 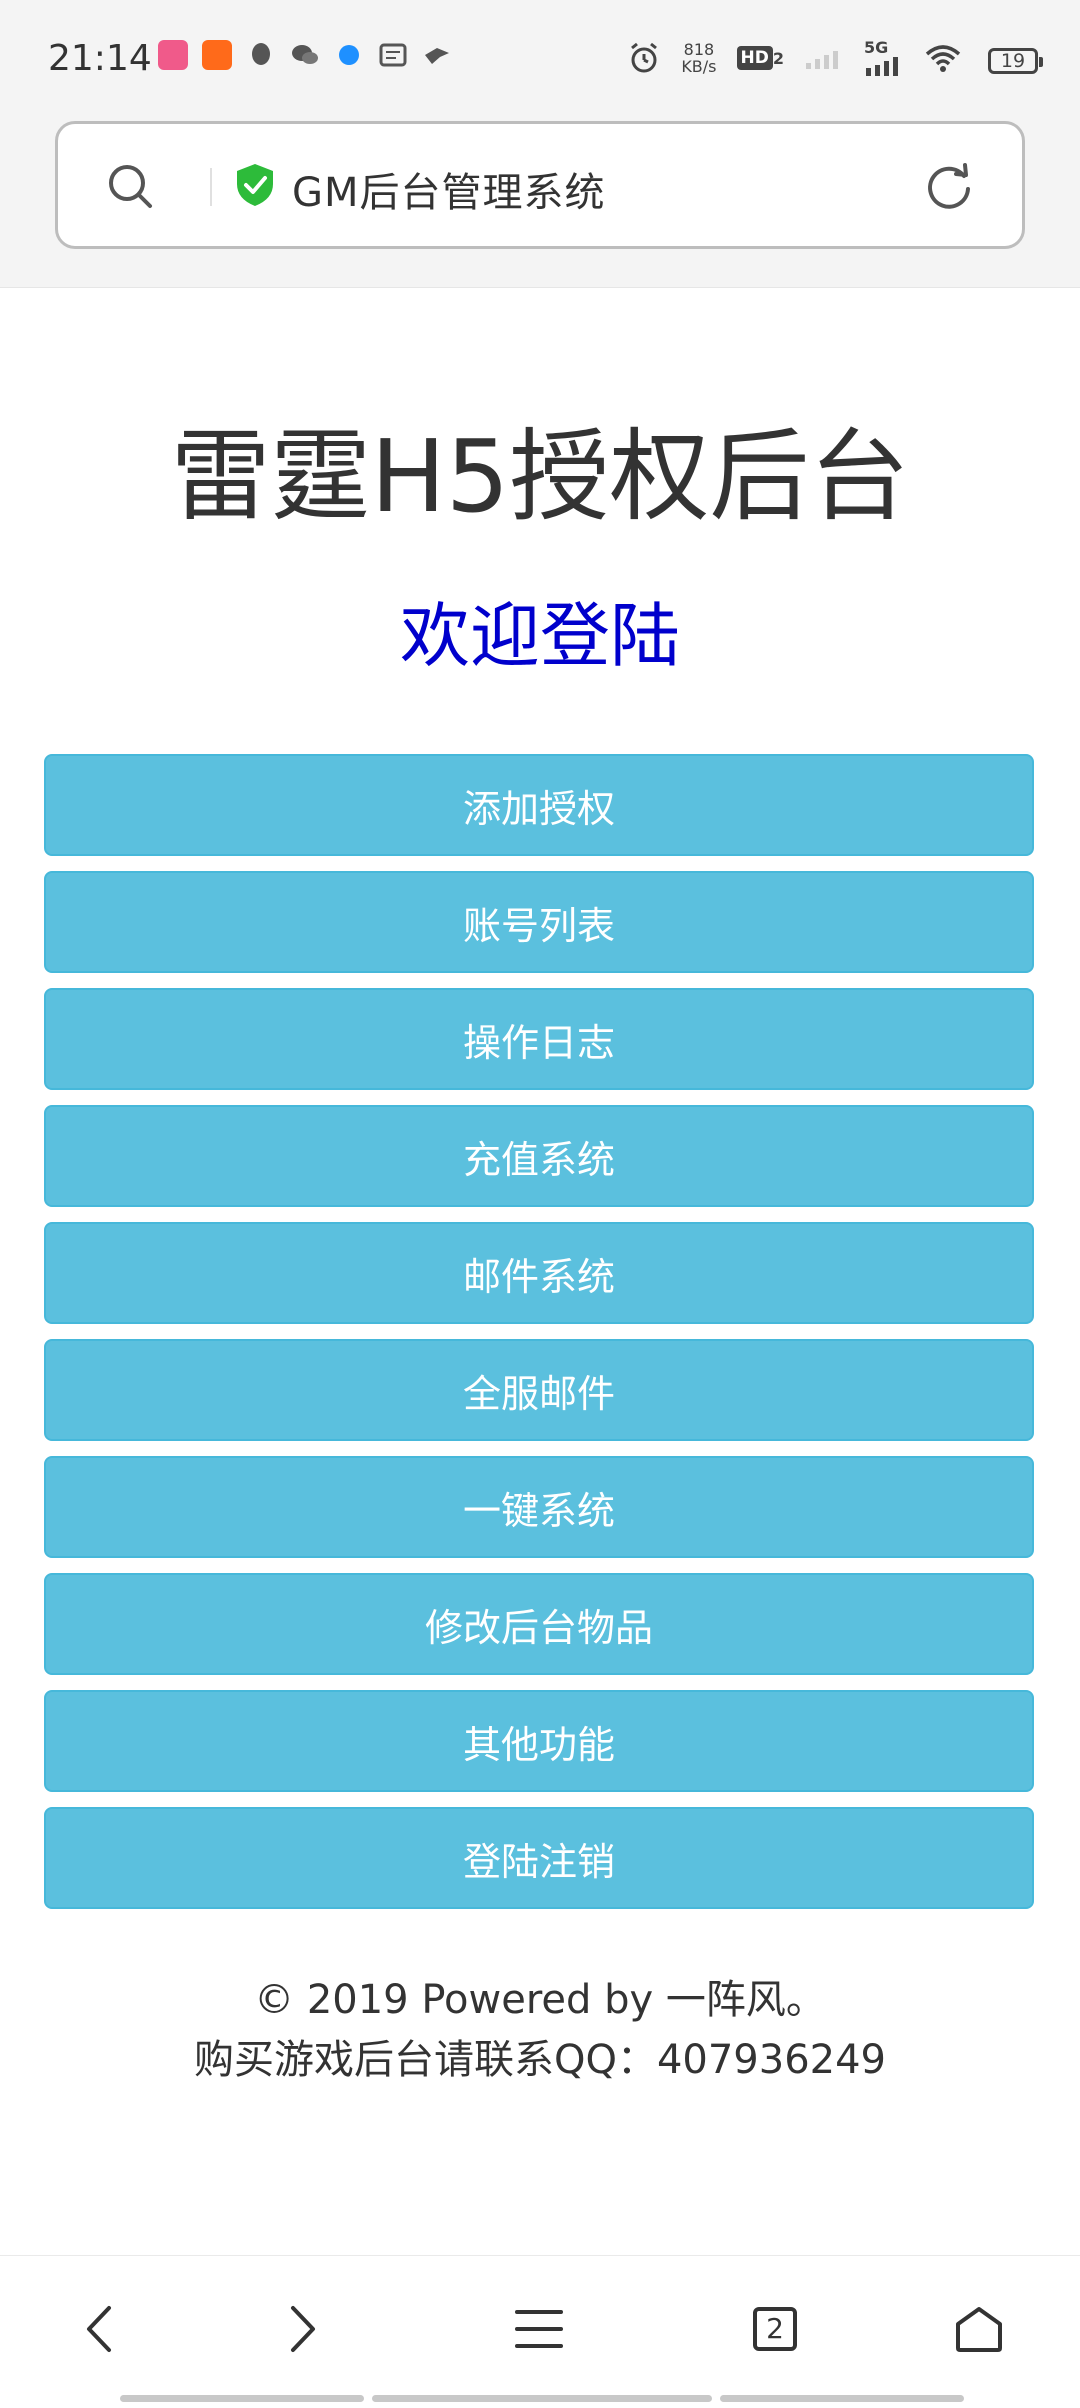 What do you see at coordinates (539, 2060) in the screenshot?
I see `footer-contact: 购买游戏后台请联系QQ：407936249` at bounding box center [539, 2060].